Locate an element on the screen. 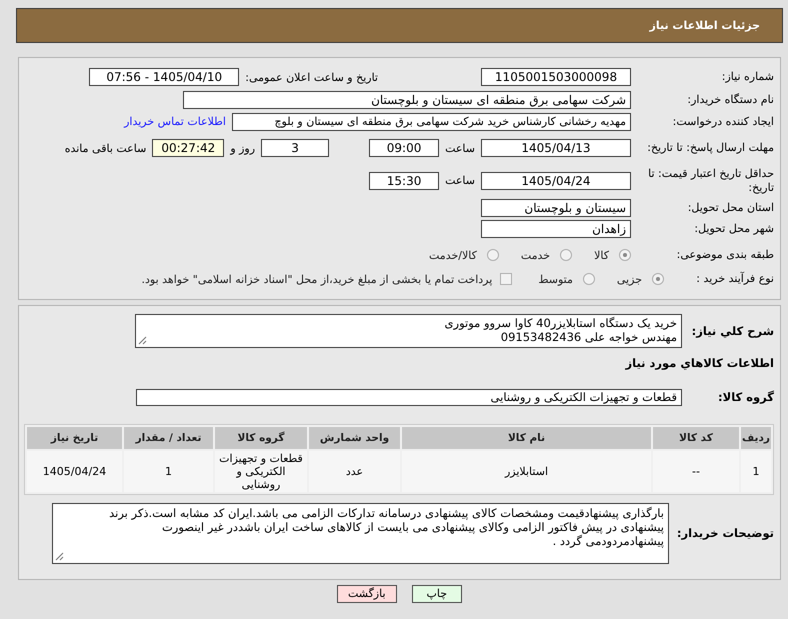  field-label: گروه کالا: is located at coordinates (746, 397).